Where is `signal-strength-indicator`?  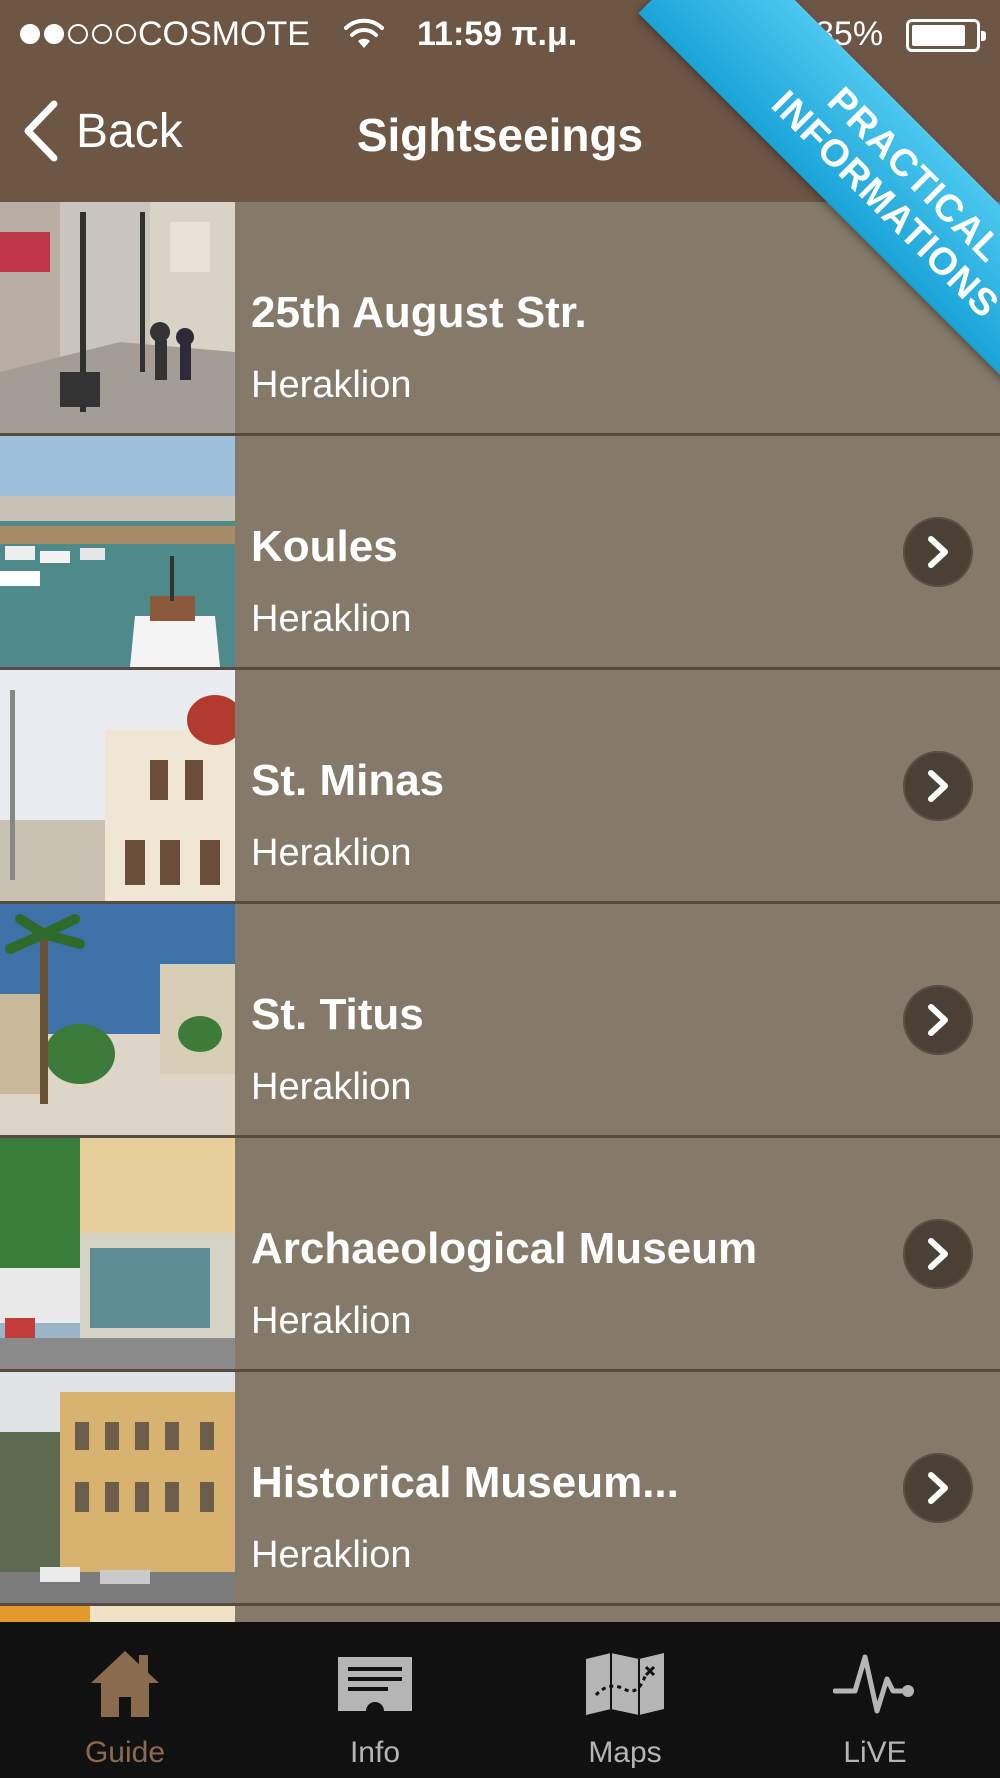 signal-strength-indicator is located at coordinates (78, 34).